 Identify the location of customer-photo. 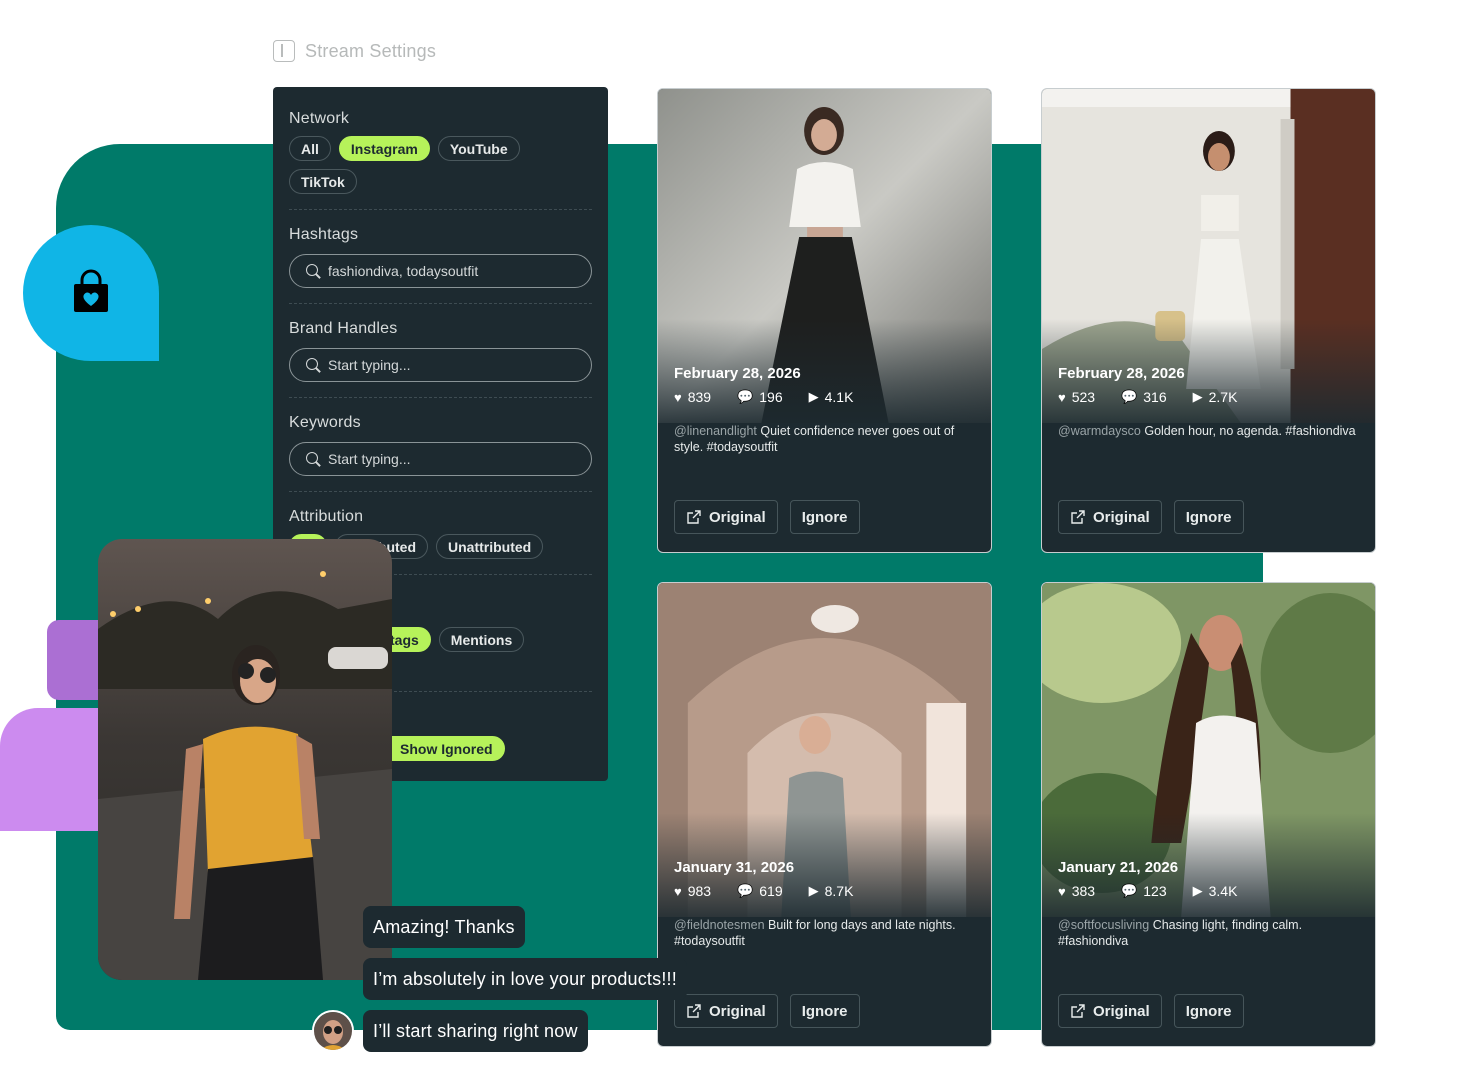
(245, 759).